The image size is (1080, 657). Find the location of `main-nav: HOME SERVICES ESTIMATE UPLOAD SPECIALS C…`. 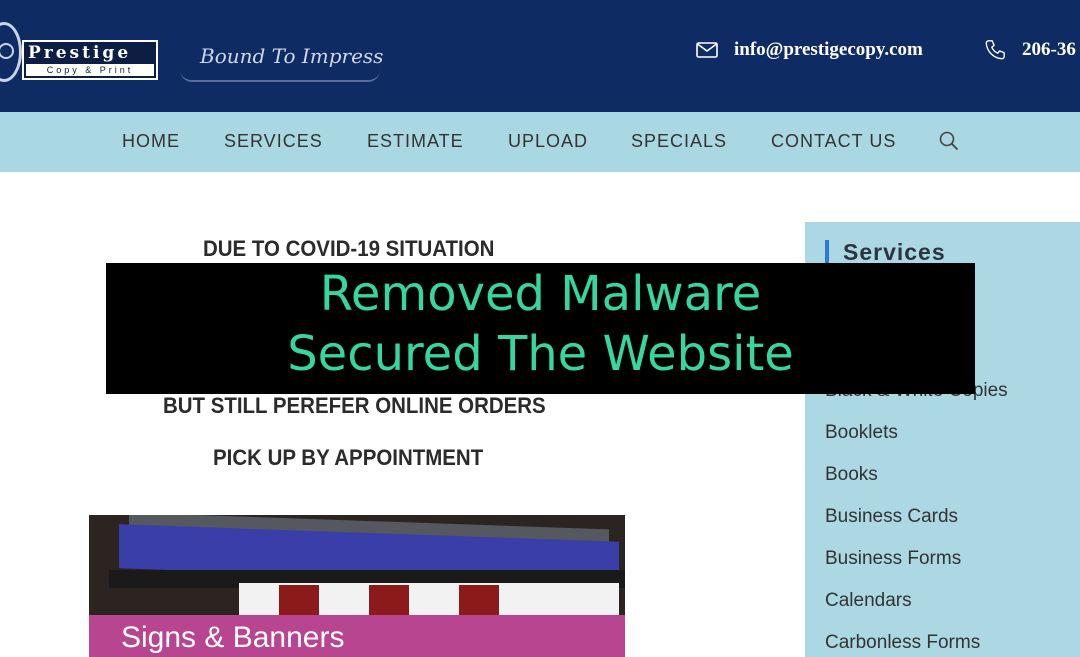

main-nav: HOME SERVICES ESTIMATE UPLOAD SPECIALS C… is located at coordinates (540, 142).